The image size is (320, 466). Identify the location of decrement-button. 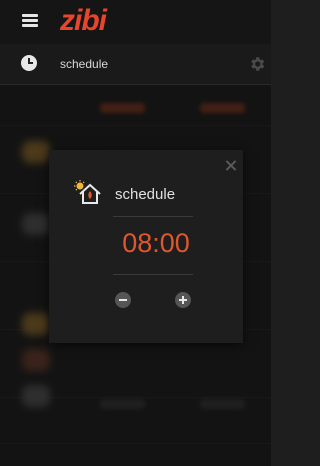
(123, 300).